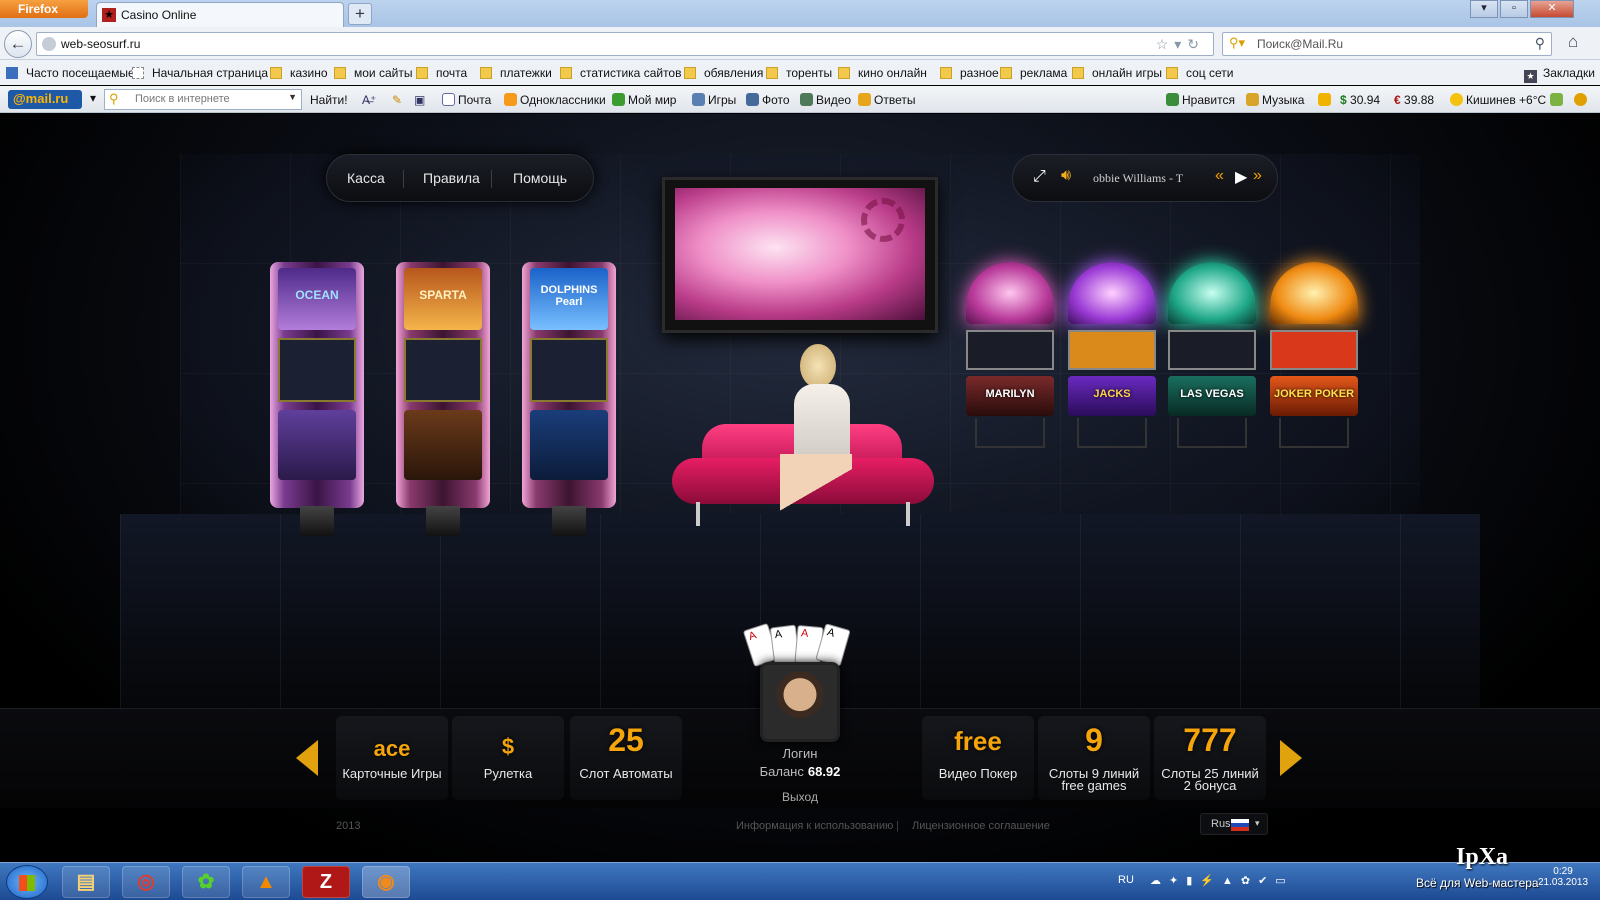 Image resolution: width=1600 pixels, height=900 pixels. What do you see at coordinates (326, 882) in the screenshot?
I see `filezilla-taskbar-icon: Z` at bounding box center [326, 882].